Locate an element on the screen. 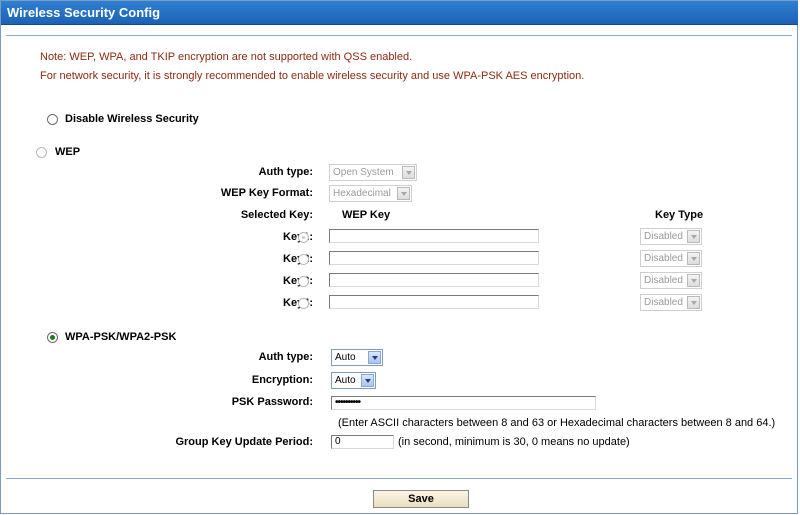  key3-radio is located at coordinates (303, 281).